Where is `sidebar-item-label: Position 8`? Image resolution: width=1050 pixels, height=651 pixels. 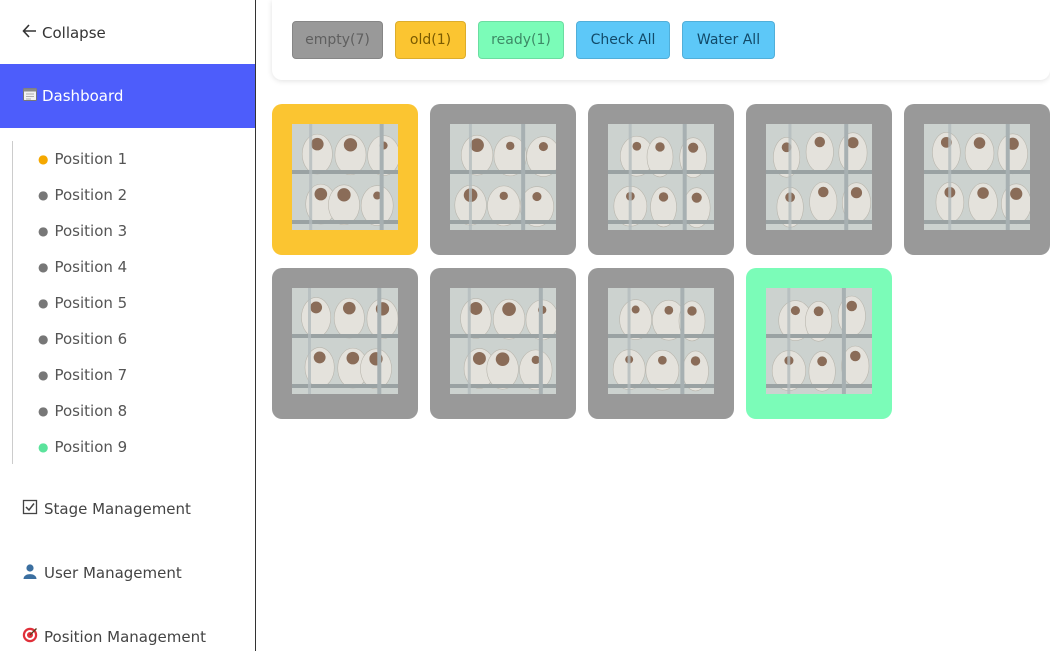 sidebar-item-label: Position 8 is located at coordinates (91, 411).